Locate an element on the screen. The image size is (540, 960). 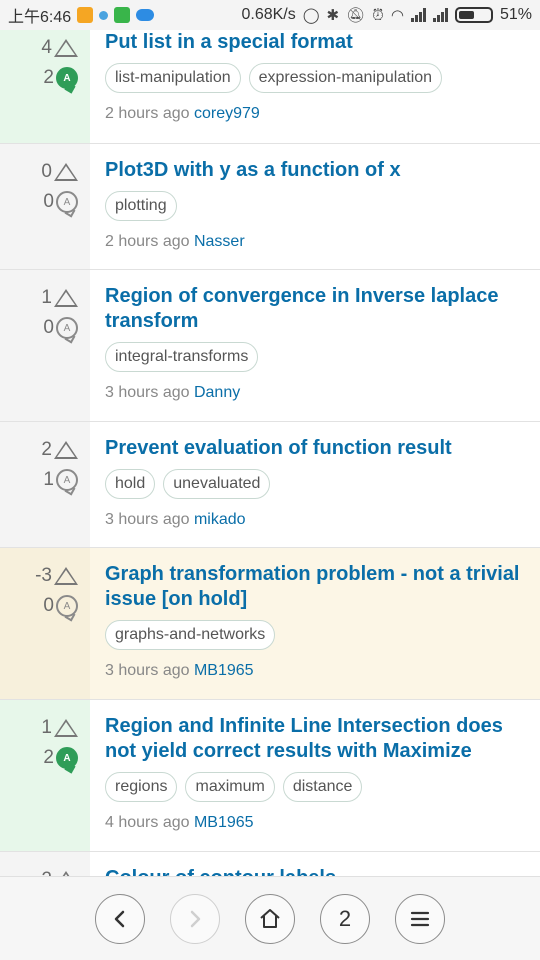
hamburger-icon is located at coordinates (420, 918).